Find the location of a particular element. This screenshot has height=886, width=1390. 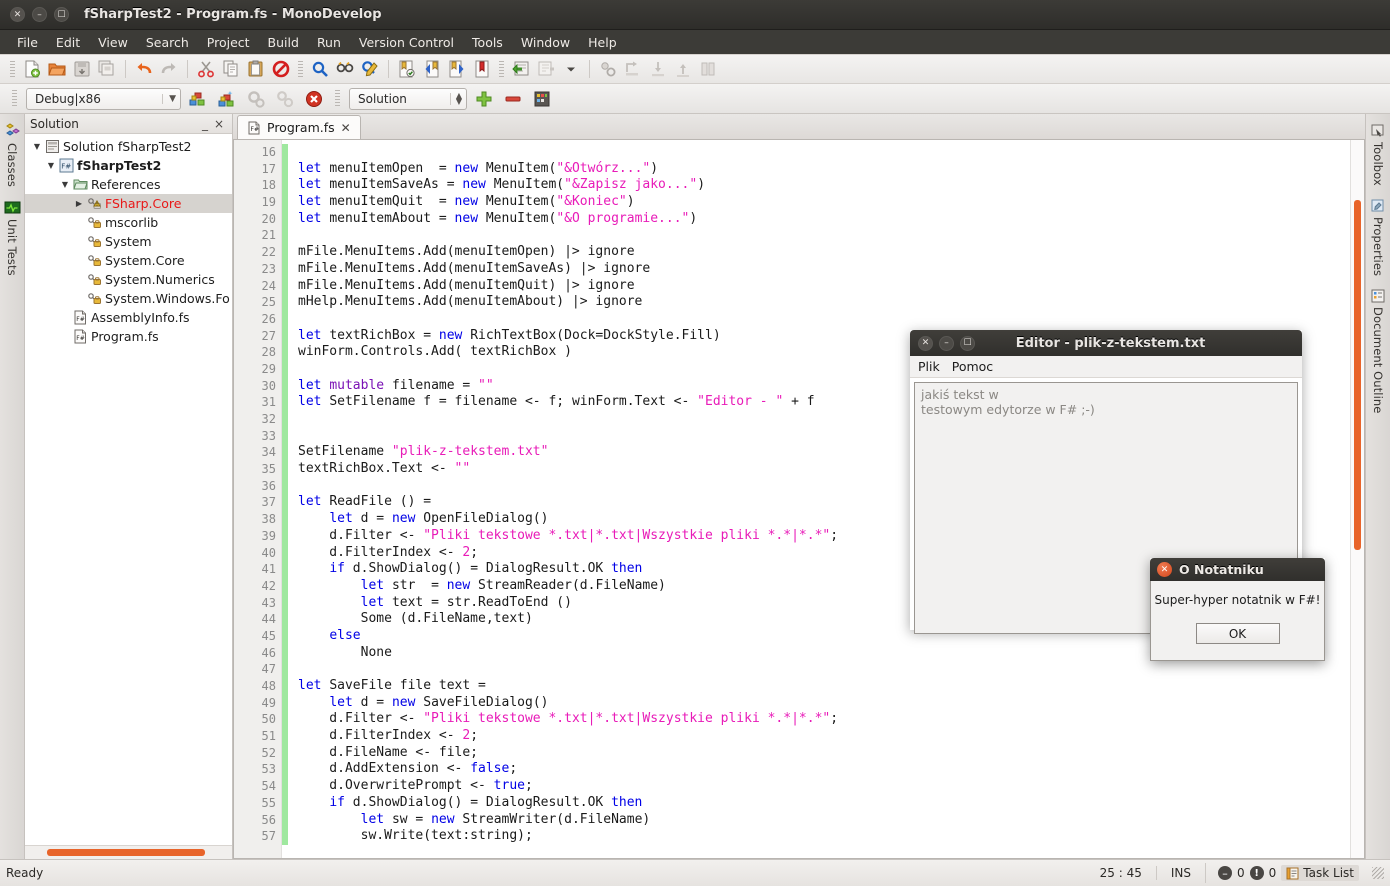

tree-node-label: AssemblyInfo.fs is located at coordinates (140, 317).